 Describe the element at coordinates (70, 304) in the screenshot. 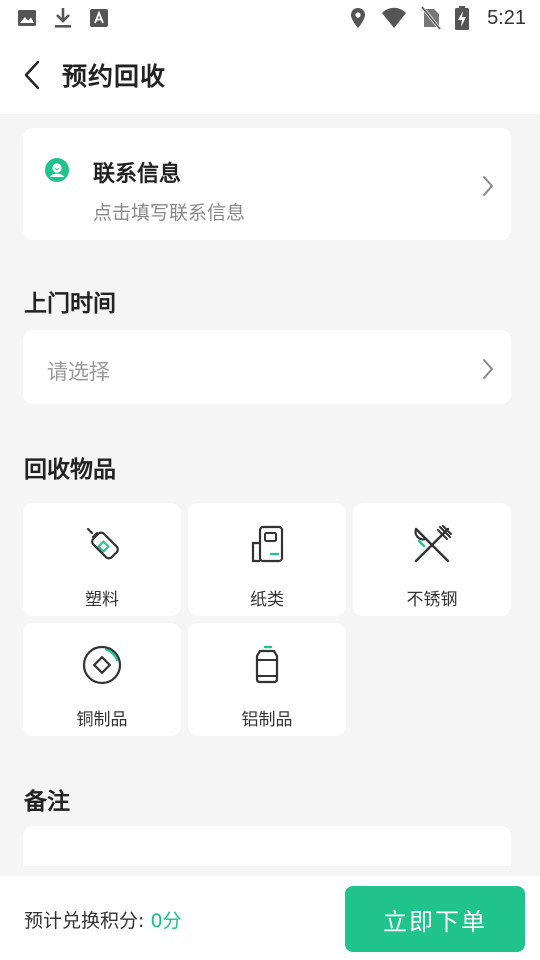

I see `visit-time-heading: 上门时间` at that location.